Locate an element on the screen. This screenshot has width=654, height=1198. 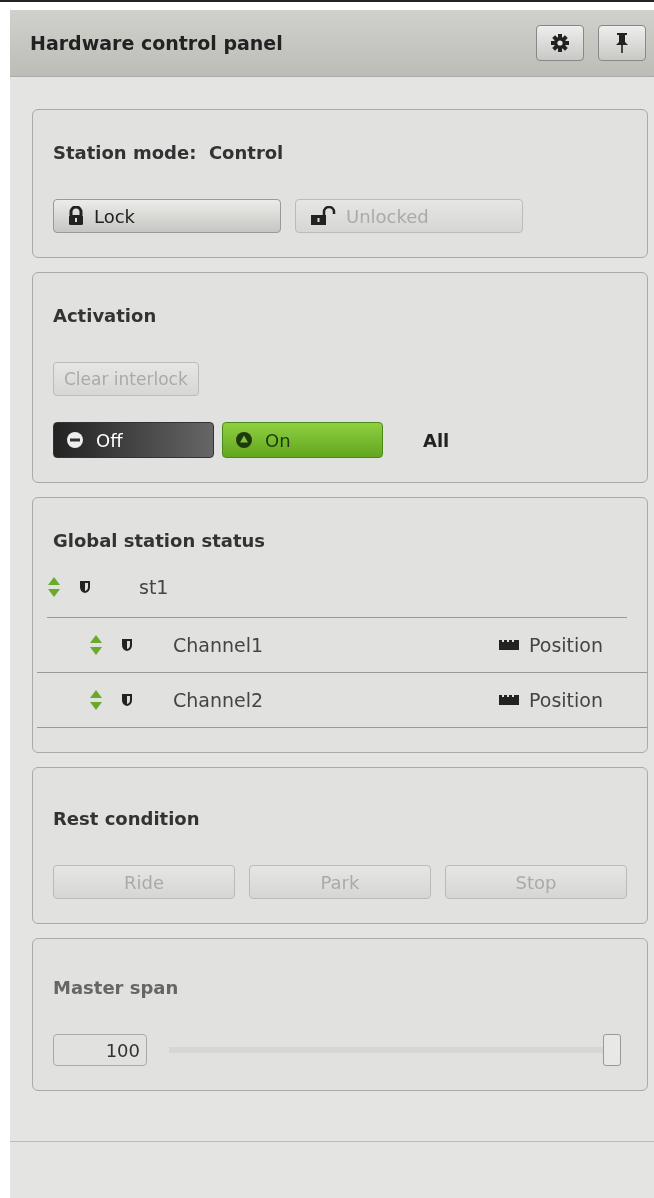
pin-icon is located at coordinates (622, 43).